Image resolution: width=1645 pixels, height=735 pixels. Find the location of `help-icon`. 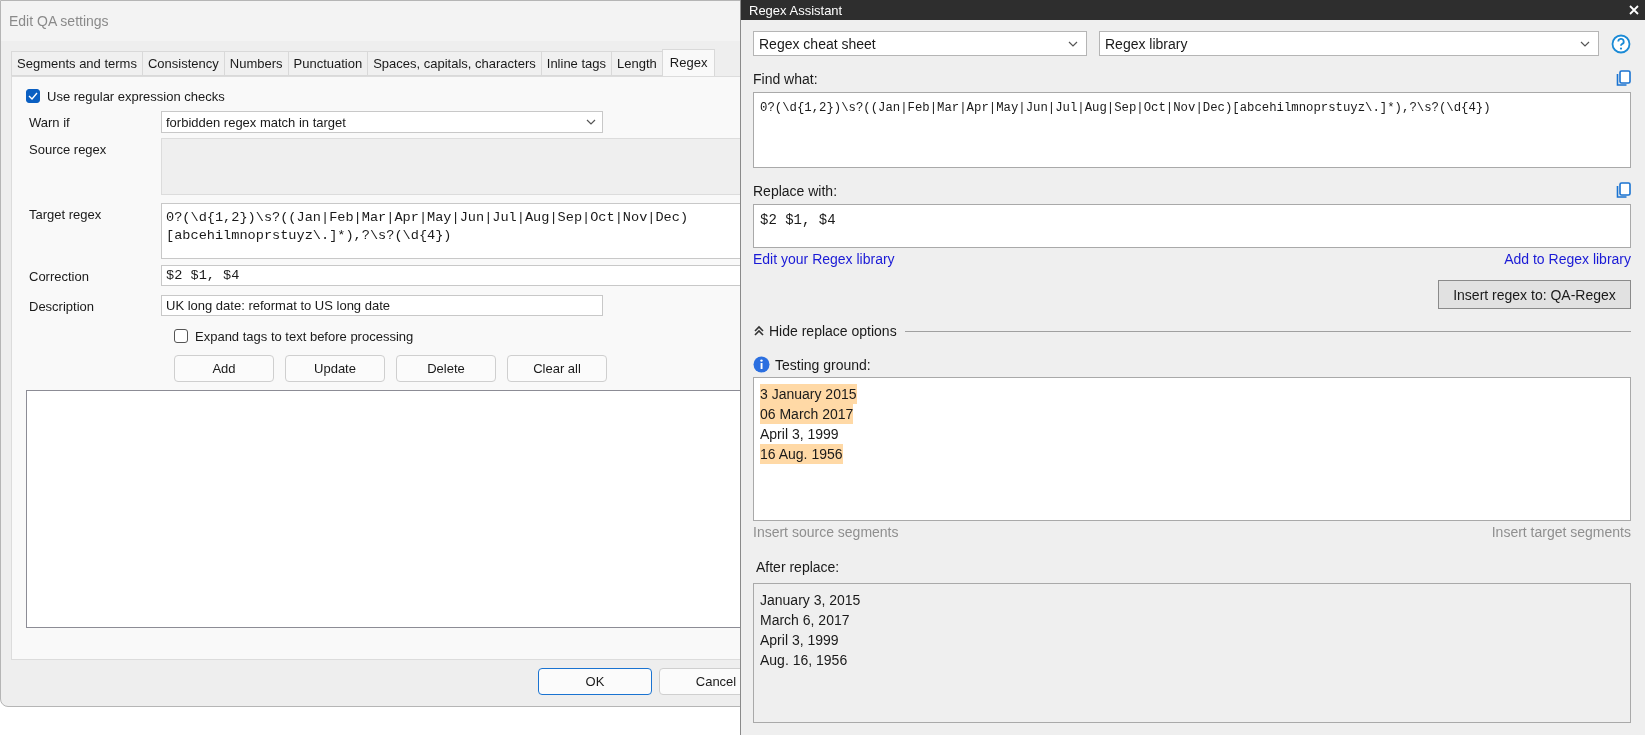

help-icon is located at coordinates (1621, 43).